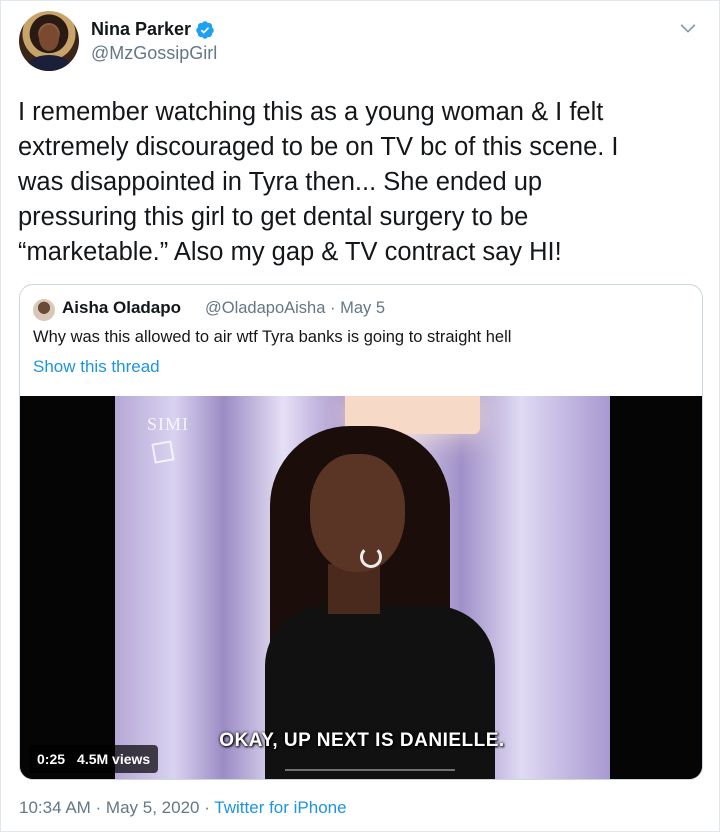  What do you see at coordinates (51, 759) in the screenshot?
I see `video-duration: 0:25` at bounding box center [51, 759].